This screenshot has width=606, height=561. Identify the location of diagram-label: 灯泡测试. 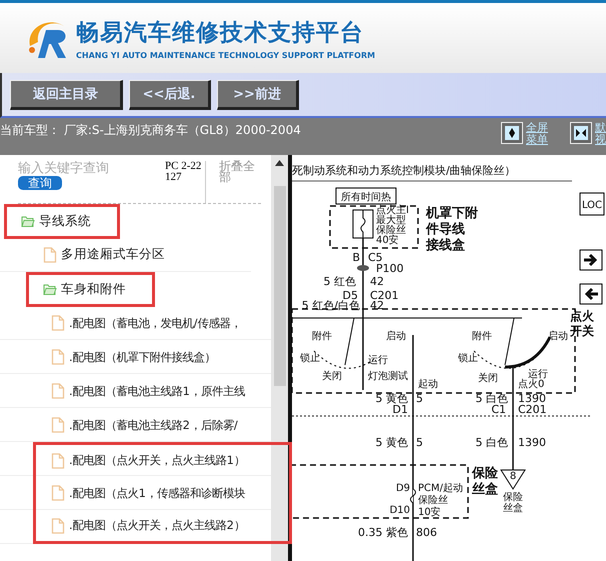
(388, 376).